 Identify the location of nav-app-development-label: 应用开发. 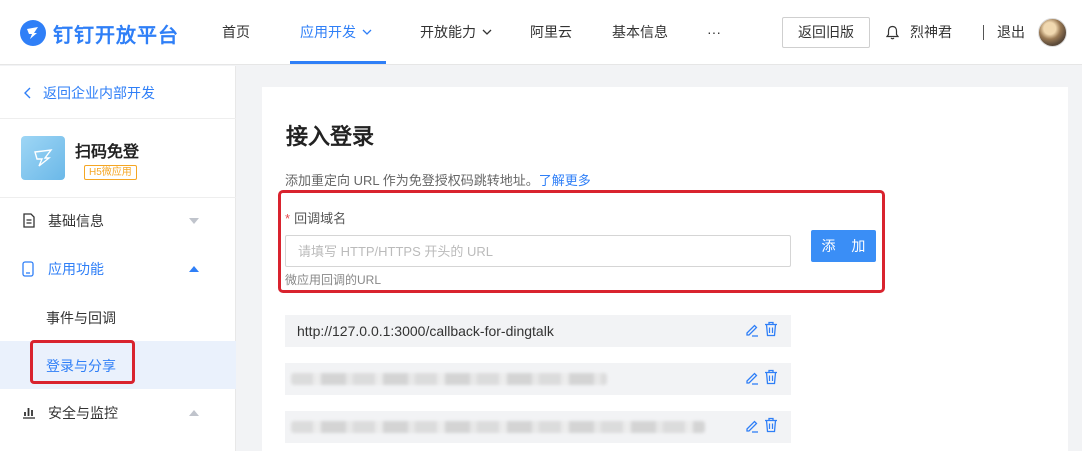
(328, 32).